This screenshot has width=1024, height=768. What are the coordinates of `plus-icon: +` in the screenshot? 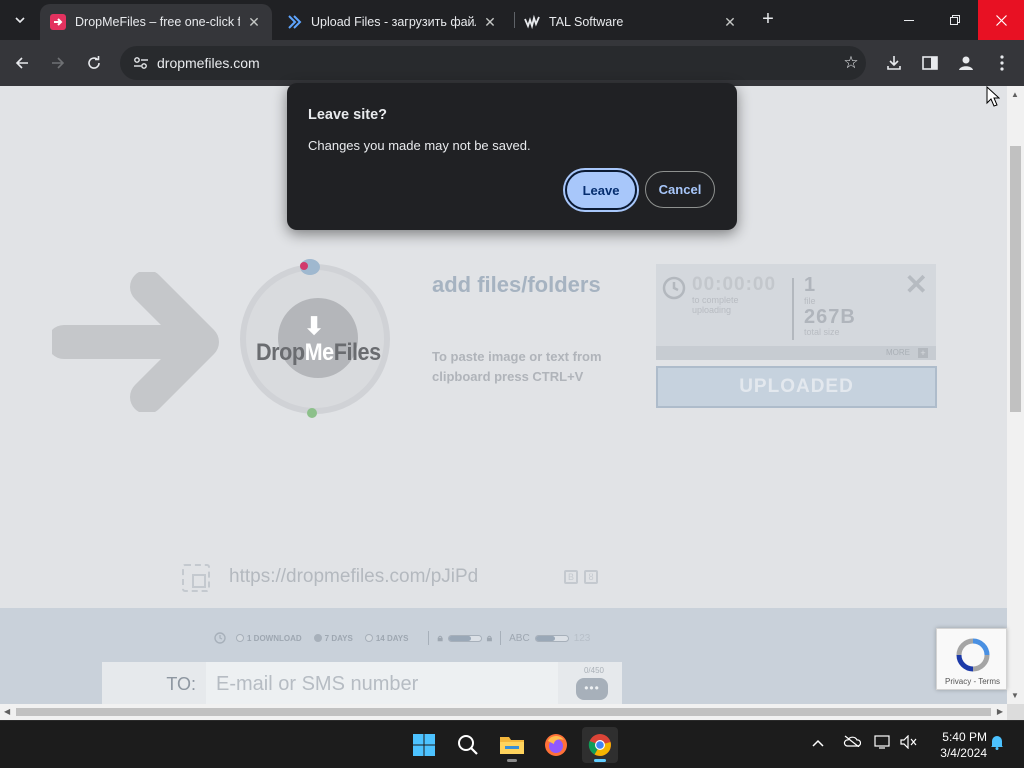 It's located at (923, 353).